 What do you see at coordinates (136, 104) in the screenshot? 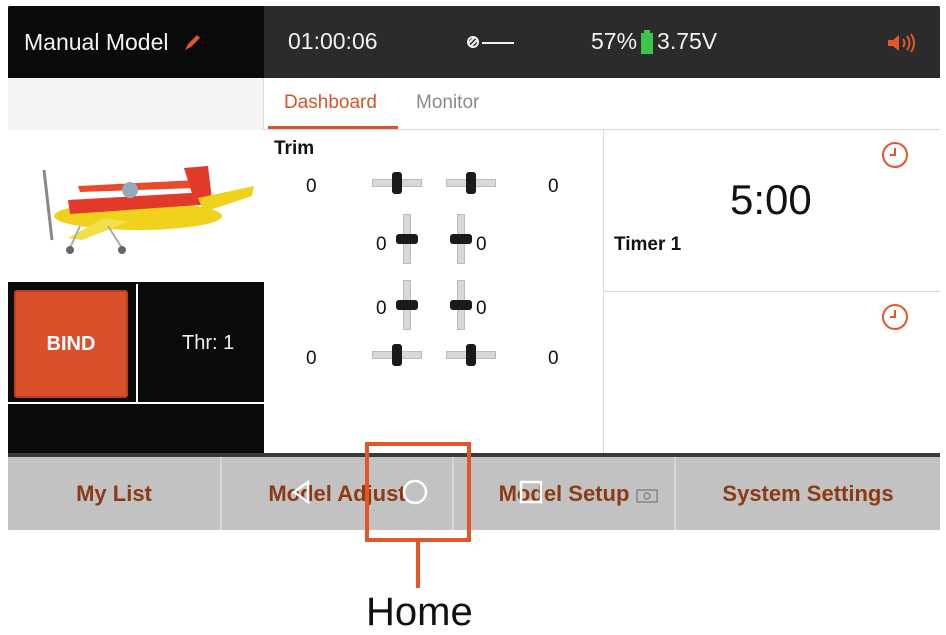
I see `tab-bar-spacer` at bounding box center [136, 104].